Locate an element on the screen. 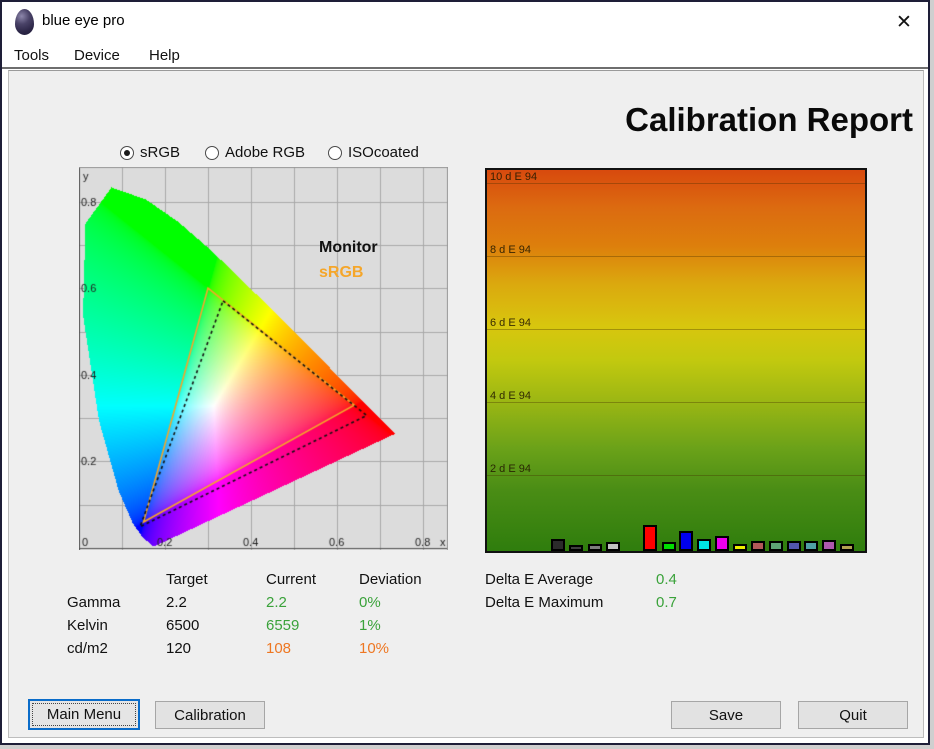 The height and width of the screenshot is (749, 934). stat-kelvin-target: 6500 is located at coordinates (183, 625).